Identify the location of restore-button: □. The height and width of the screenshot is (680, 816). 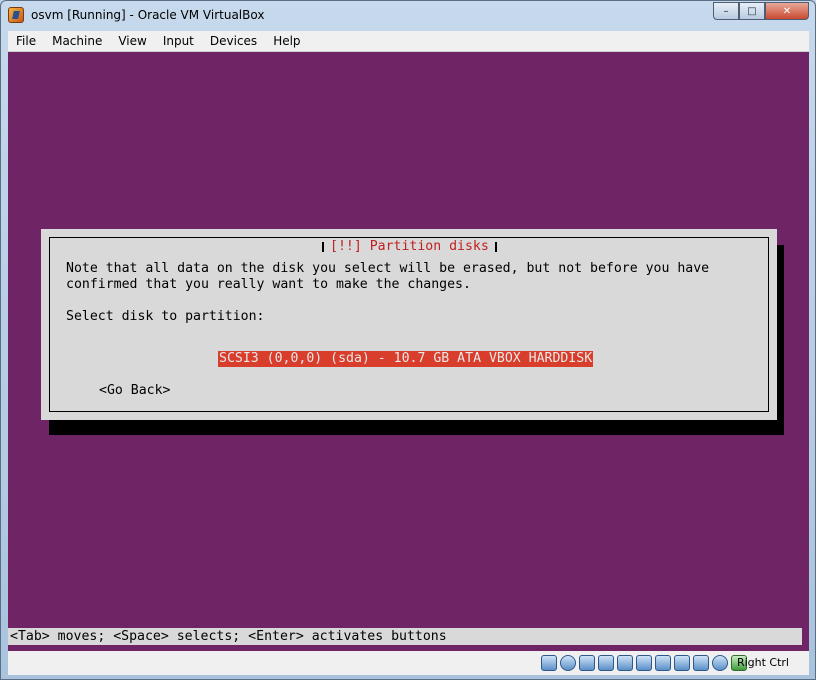
(752, 11).